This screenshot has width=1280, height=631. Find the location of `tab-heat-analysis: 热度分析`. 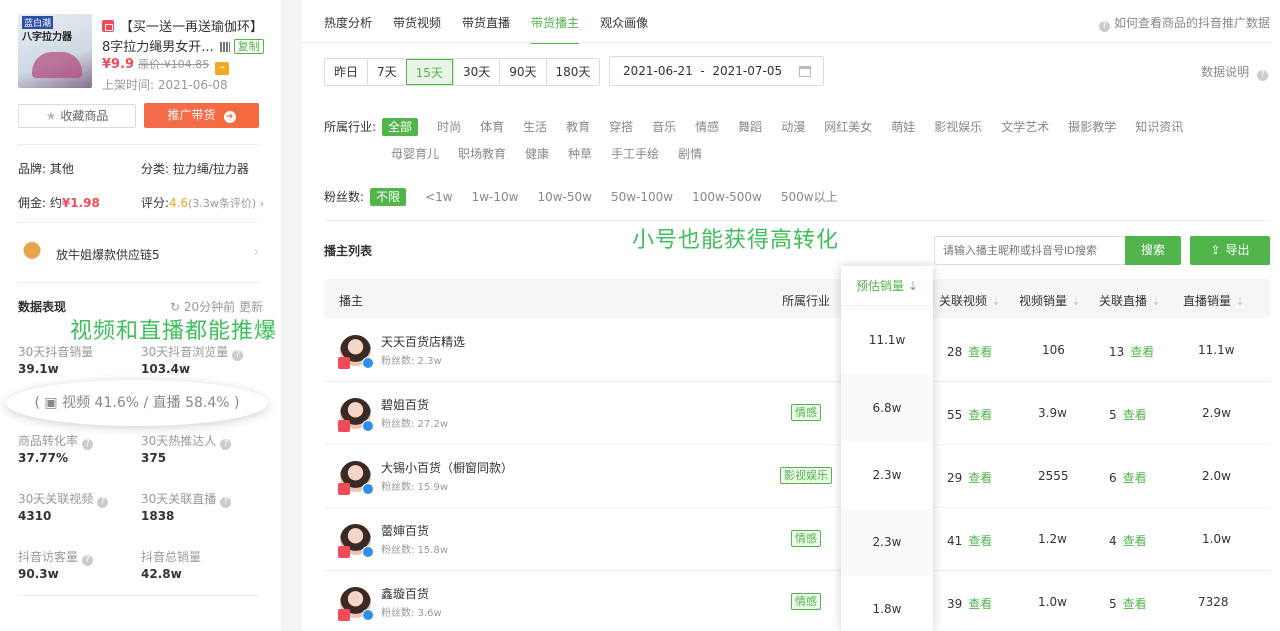

tab-heat-analysis: 热度分析 is located at coordinates (348, 28).